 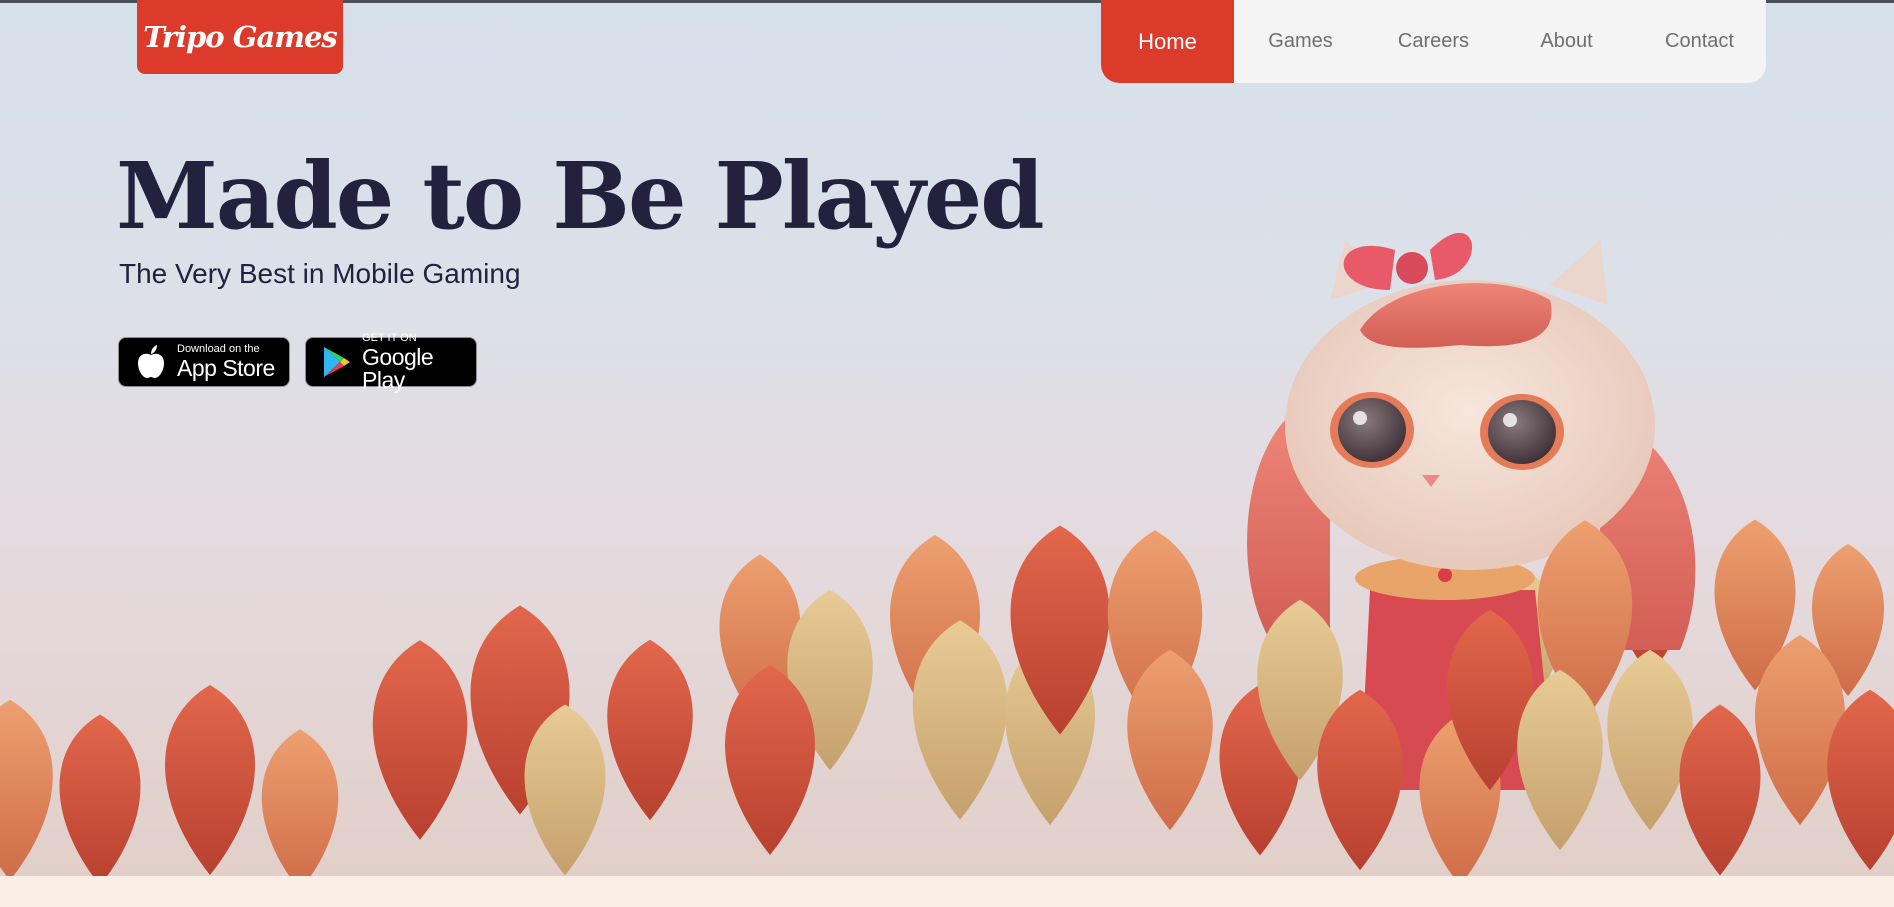 I want to click on logo-text: Tripo Games, so click(x=240, y=37).